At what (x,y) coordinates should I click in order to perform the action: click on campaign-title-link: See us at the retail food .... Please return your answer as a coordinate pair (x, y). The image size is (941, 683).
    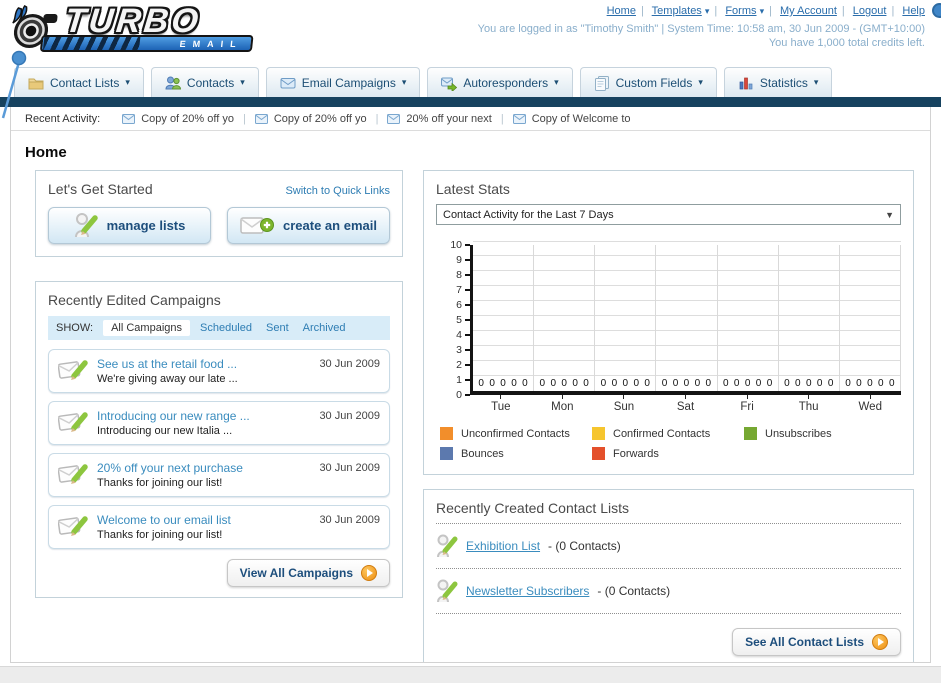
    Looking at the image, I should click on (203, 364).